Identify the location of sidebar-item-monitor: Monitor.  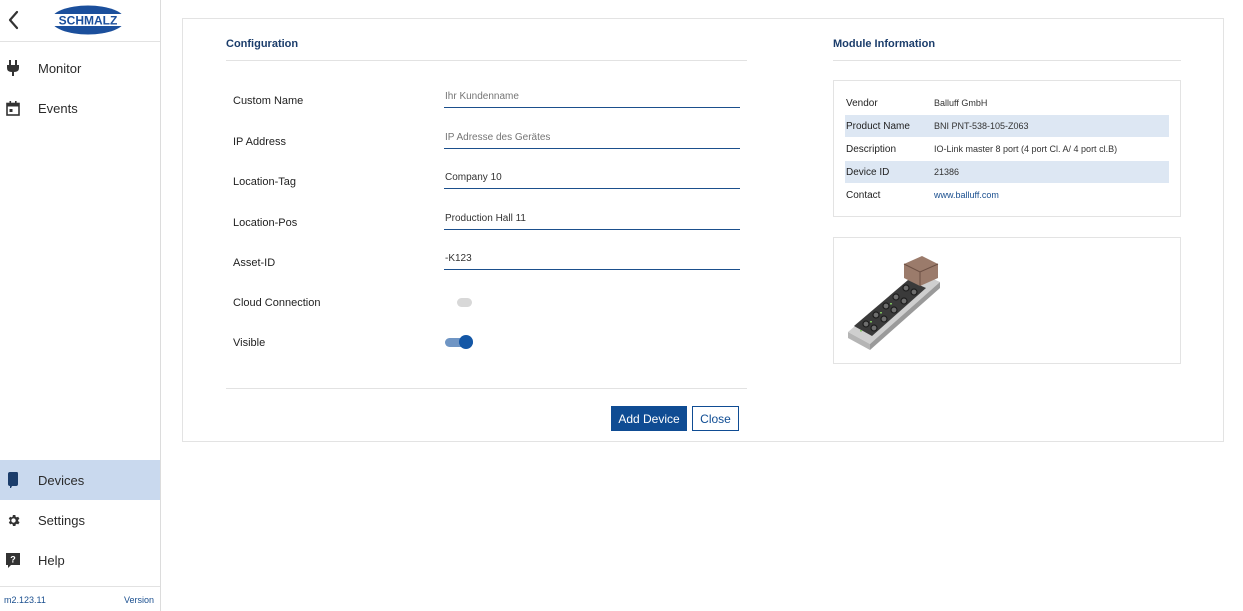
(80, 68).